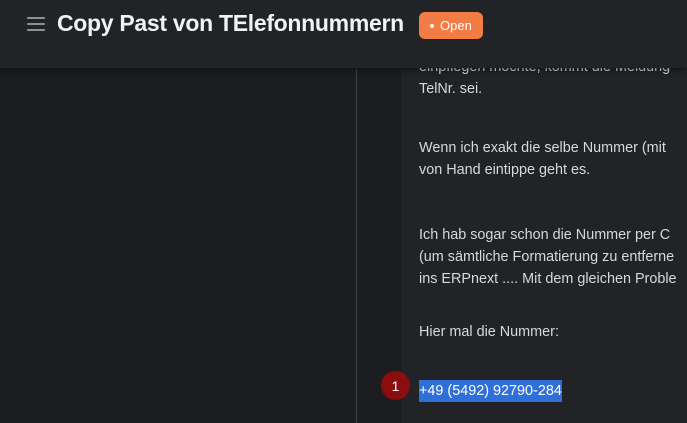 The width and height of the screenshot is (687, 423). Describe the element at coordinates (432, 25) in the screenshot. I see `status-dot-icon` at that location.